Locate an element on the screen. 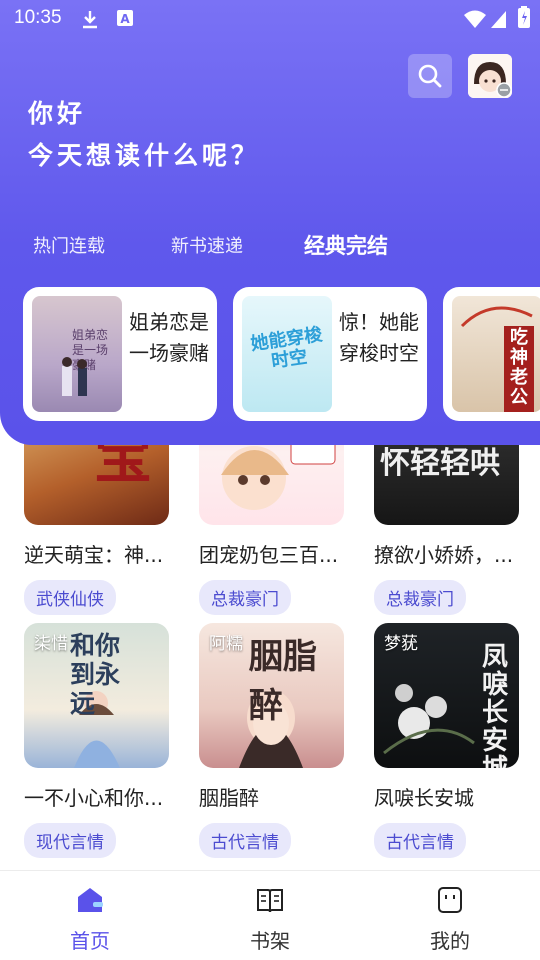 The width and height of the screenshot is (540, 960). cover-title: 和你到永远 is located at coordinates (95, 674).